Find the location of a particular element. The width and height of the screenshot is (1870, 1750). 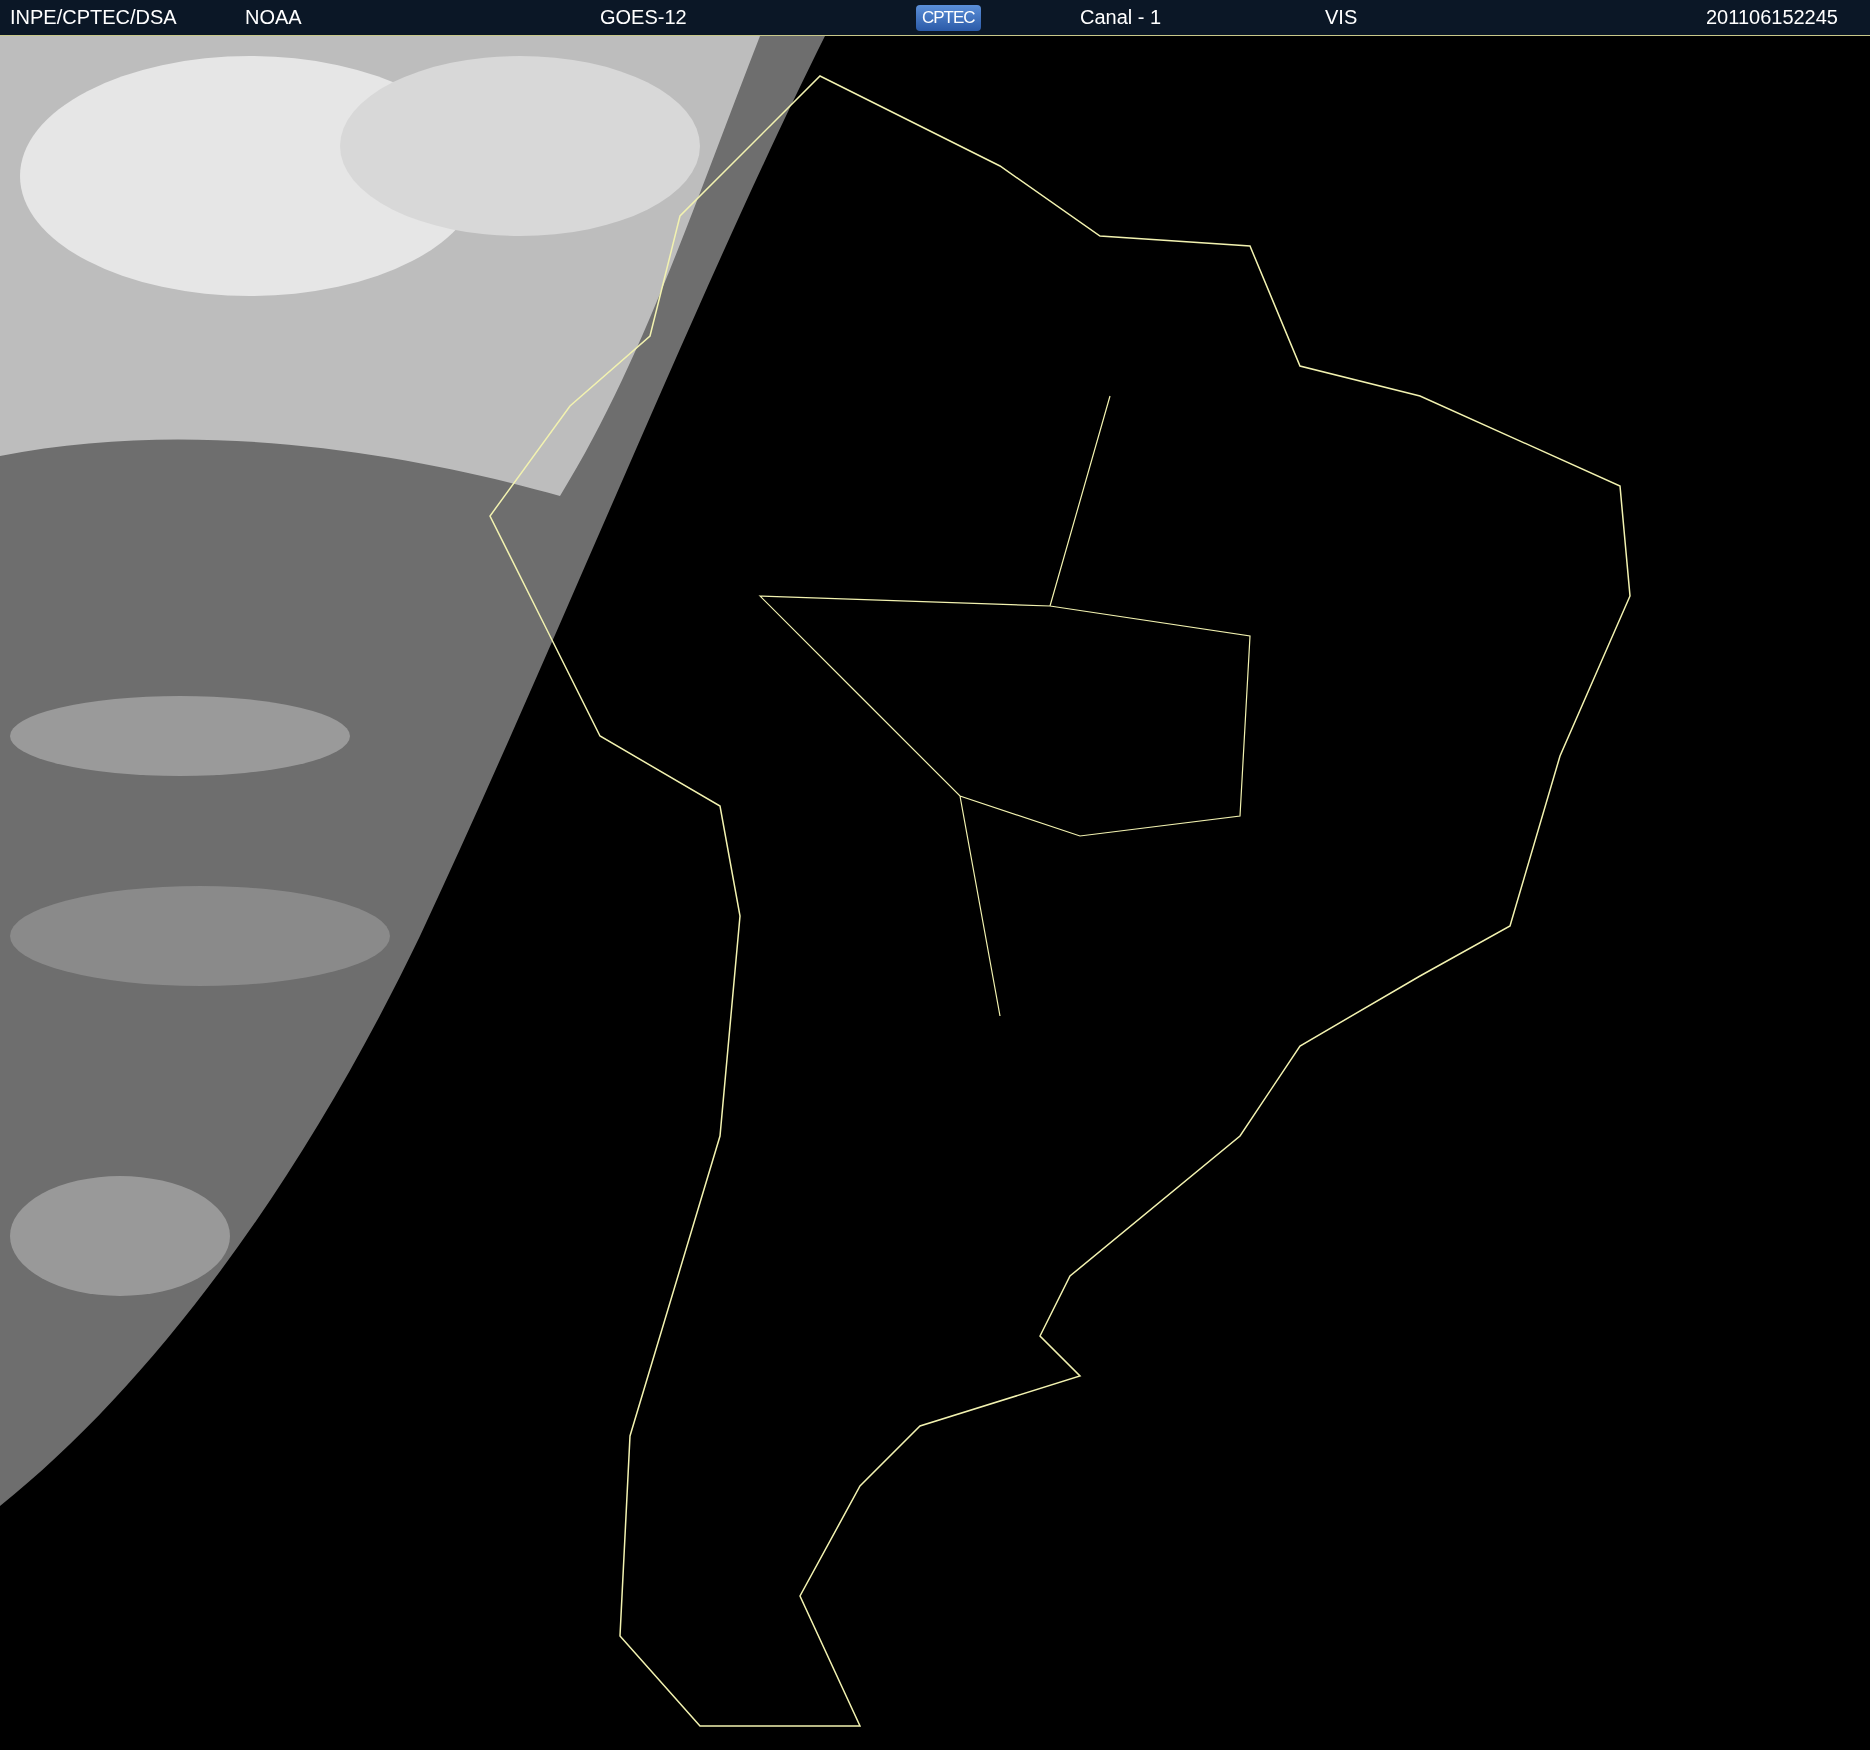

header-label: VIS is located at coordinates (1341, 17).